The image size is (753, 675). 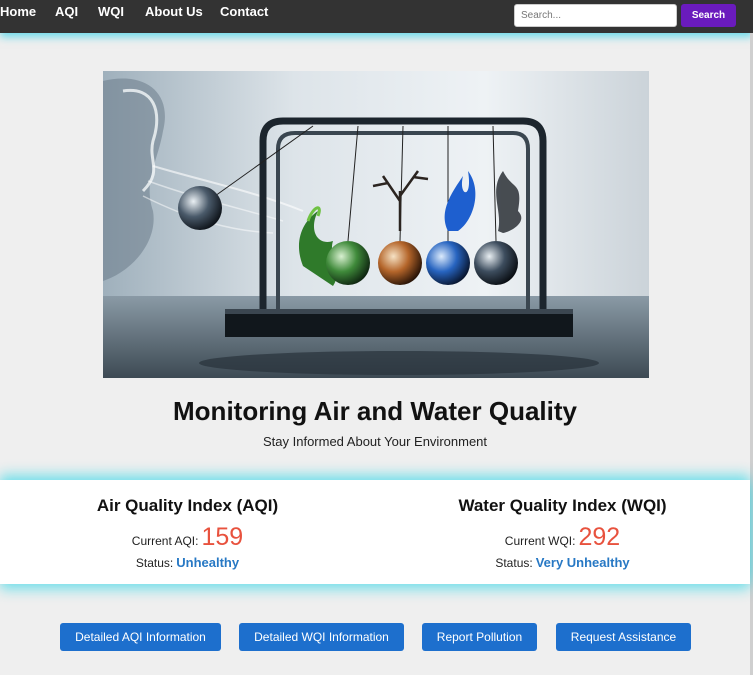 I want to click on wqi-value-line: Current WQI: 292, so click(x=562, y=537).